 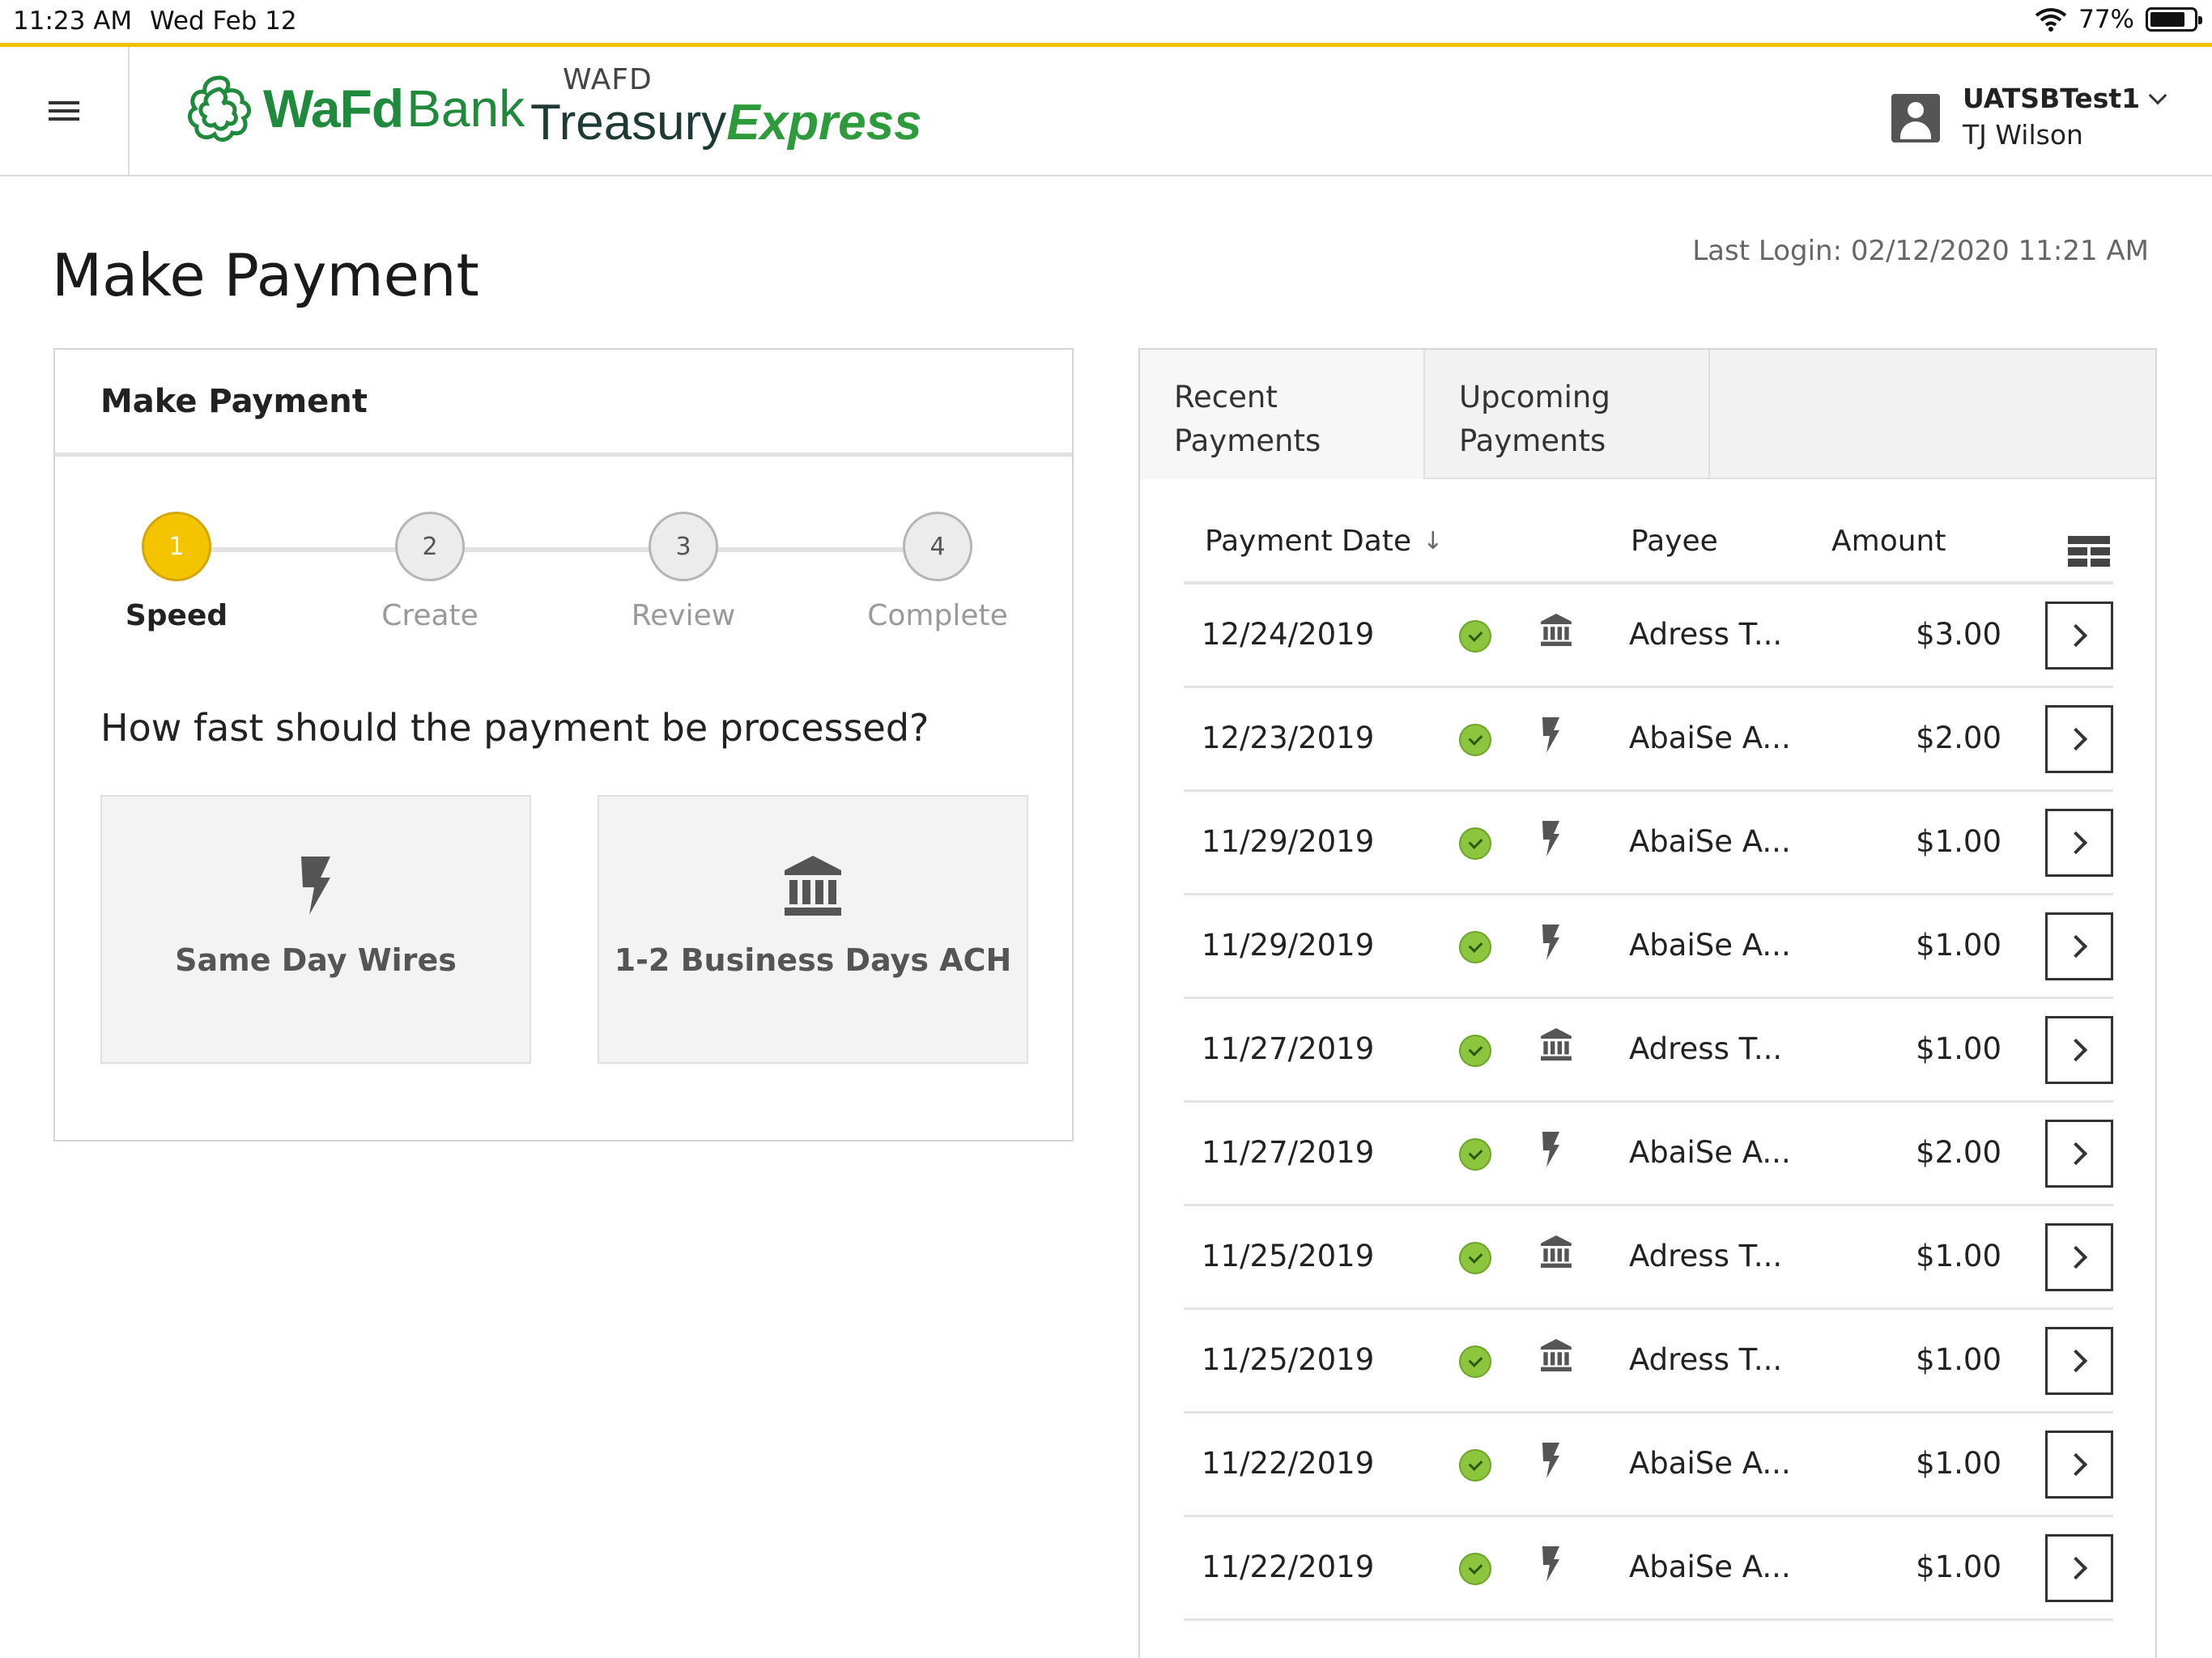 What do you see at coordinates (1649, 636) in the screenshot?
I see `payment-row: 12/24/2019 Adress T... $3.00` at bounding box center [1649, 636].